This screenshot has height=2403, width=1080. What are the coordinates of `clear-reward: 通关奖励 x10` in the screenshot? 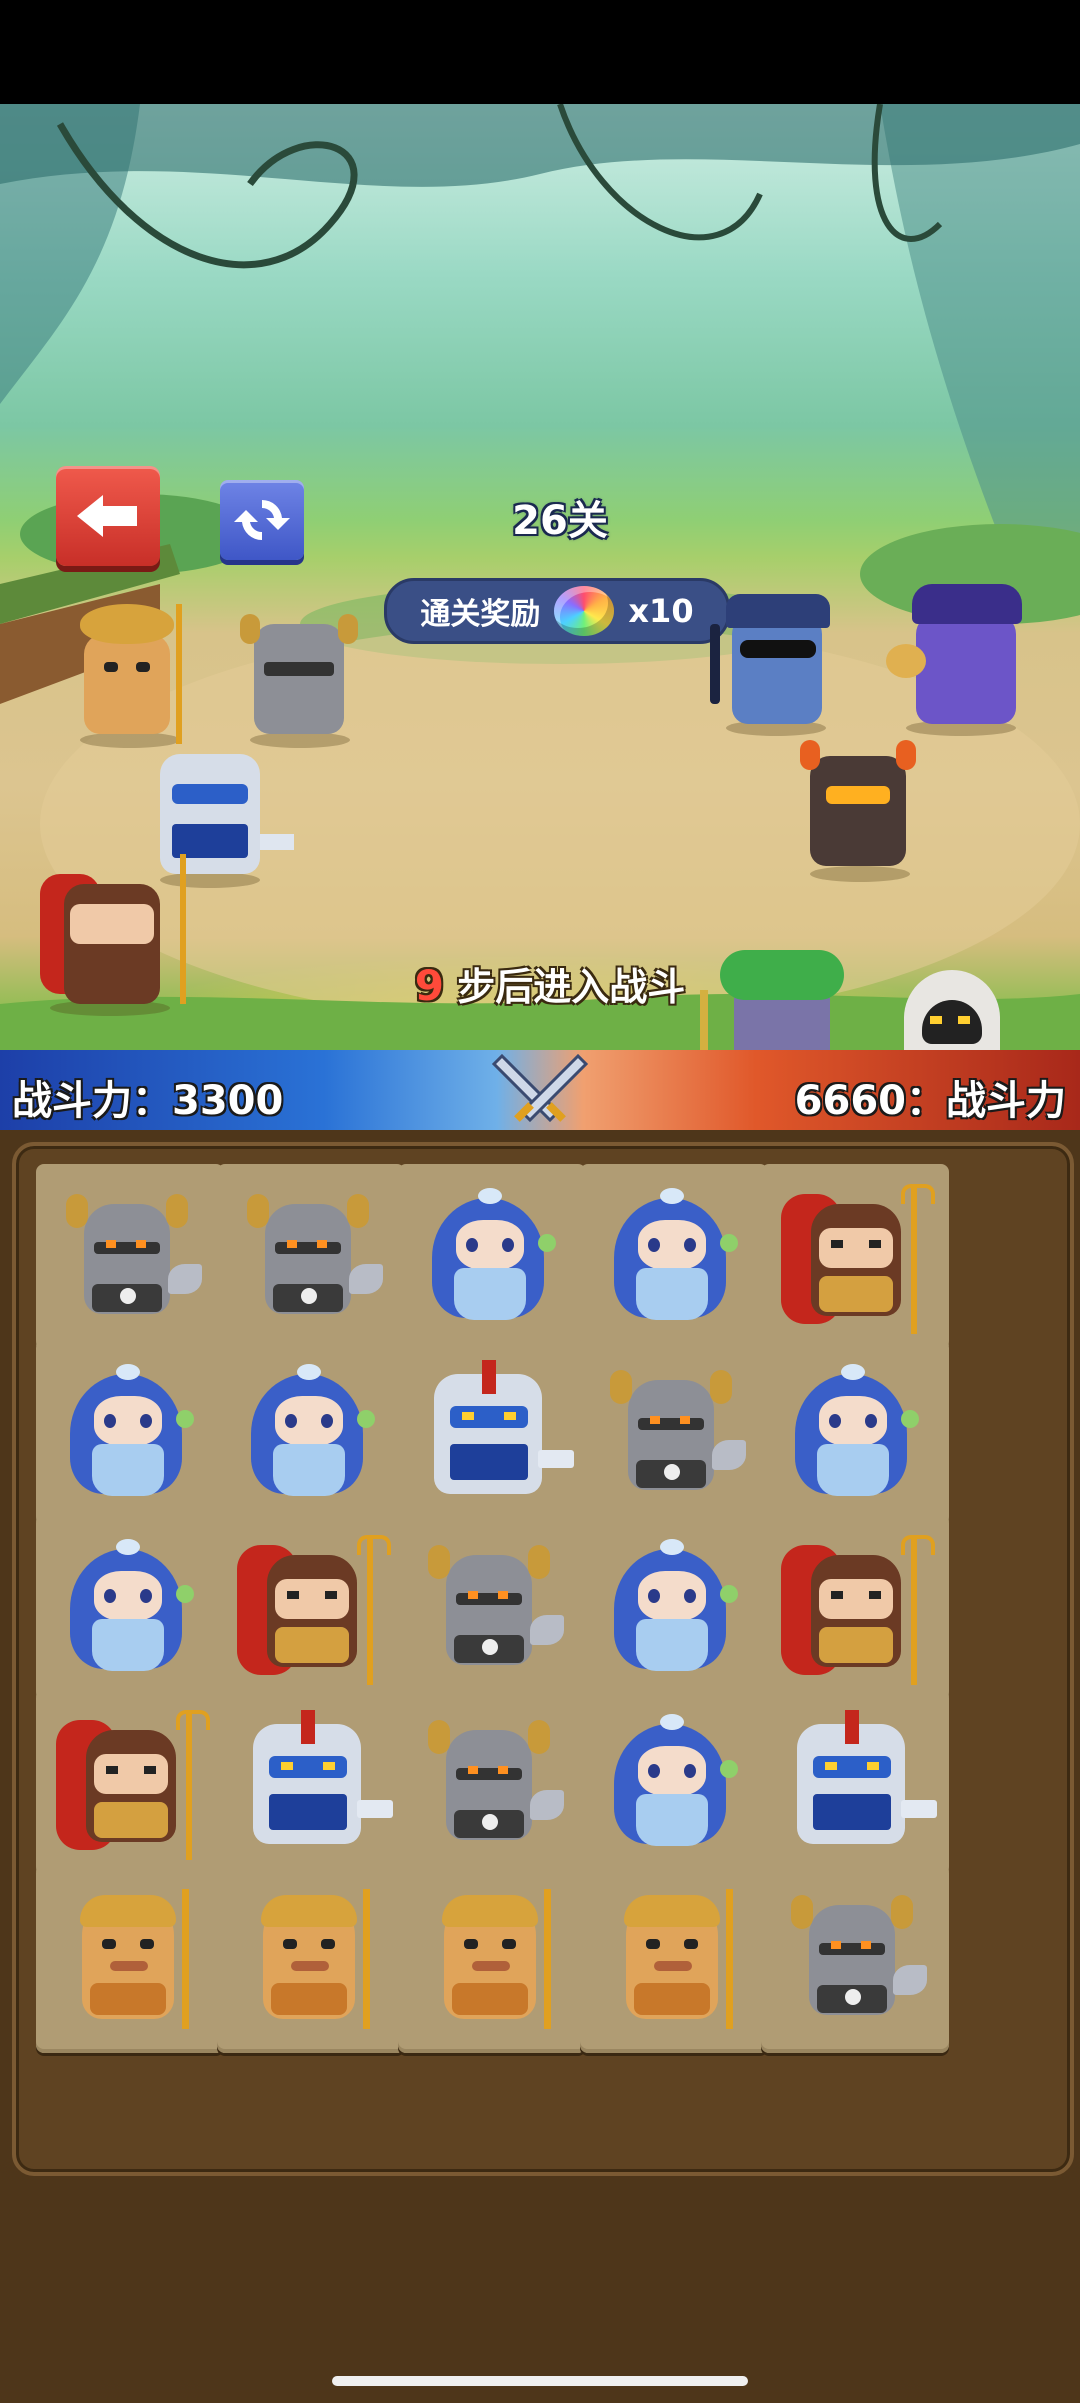 It's located at (557, 611).